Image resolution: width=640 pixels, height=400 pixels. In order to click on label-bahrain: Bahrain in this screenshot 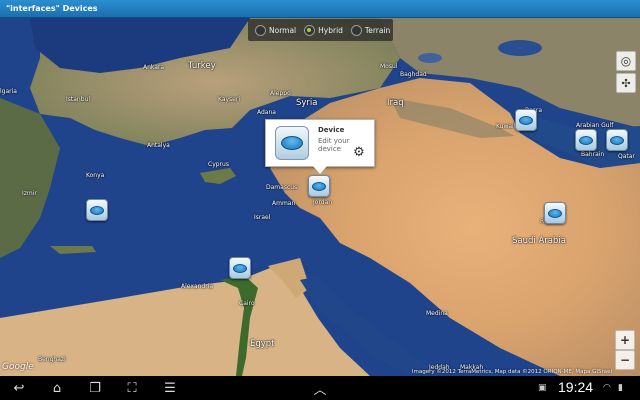, I will do `click(593, 154)`.